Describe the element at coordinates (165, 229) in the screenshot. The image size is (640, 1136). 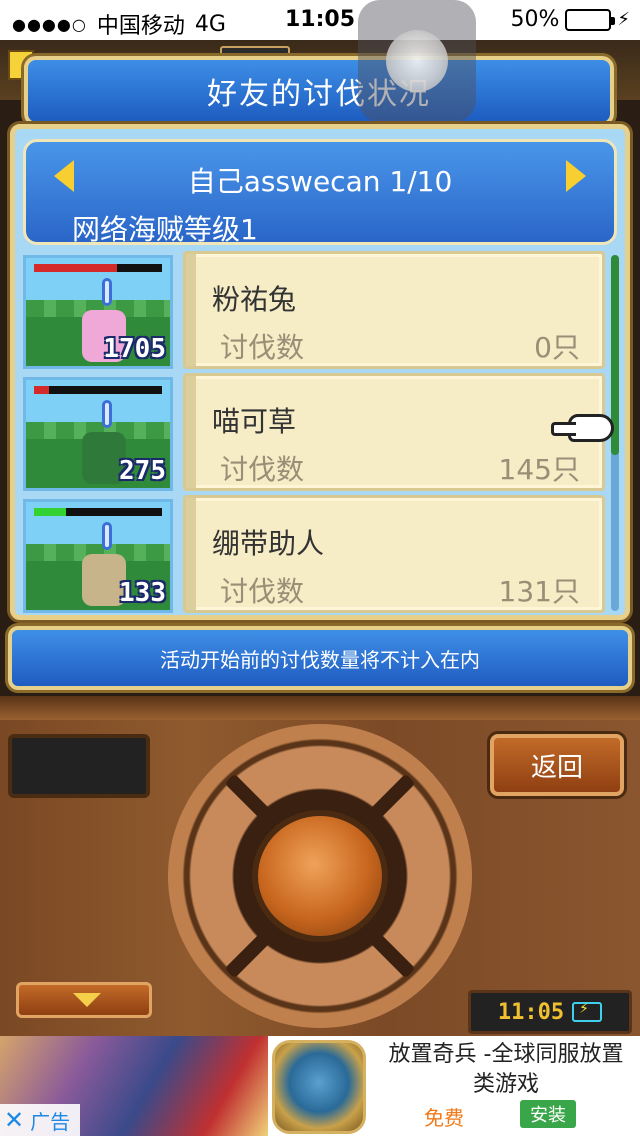
I see `pirate-level: 网络海贼等级1` at that location.